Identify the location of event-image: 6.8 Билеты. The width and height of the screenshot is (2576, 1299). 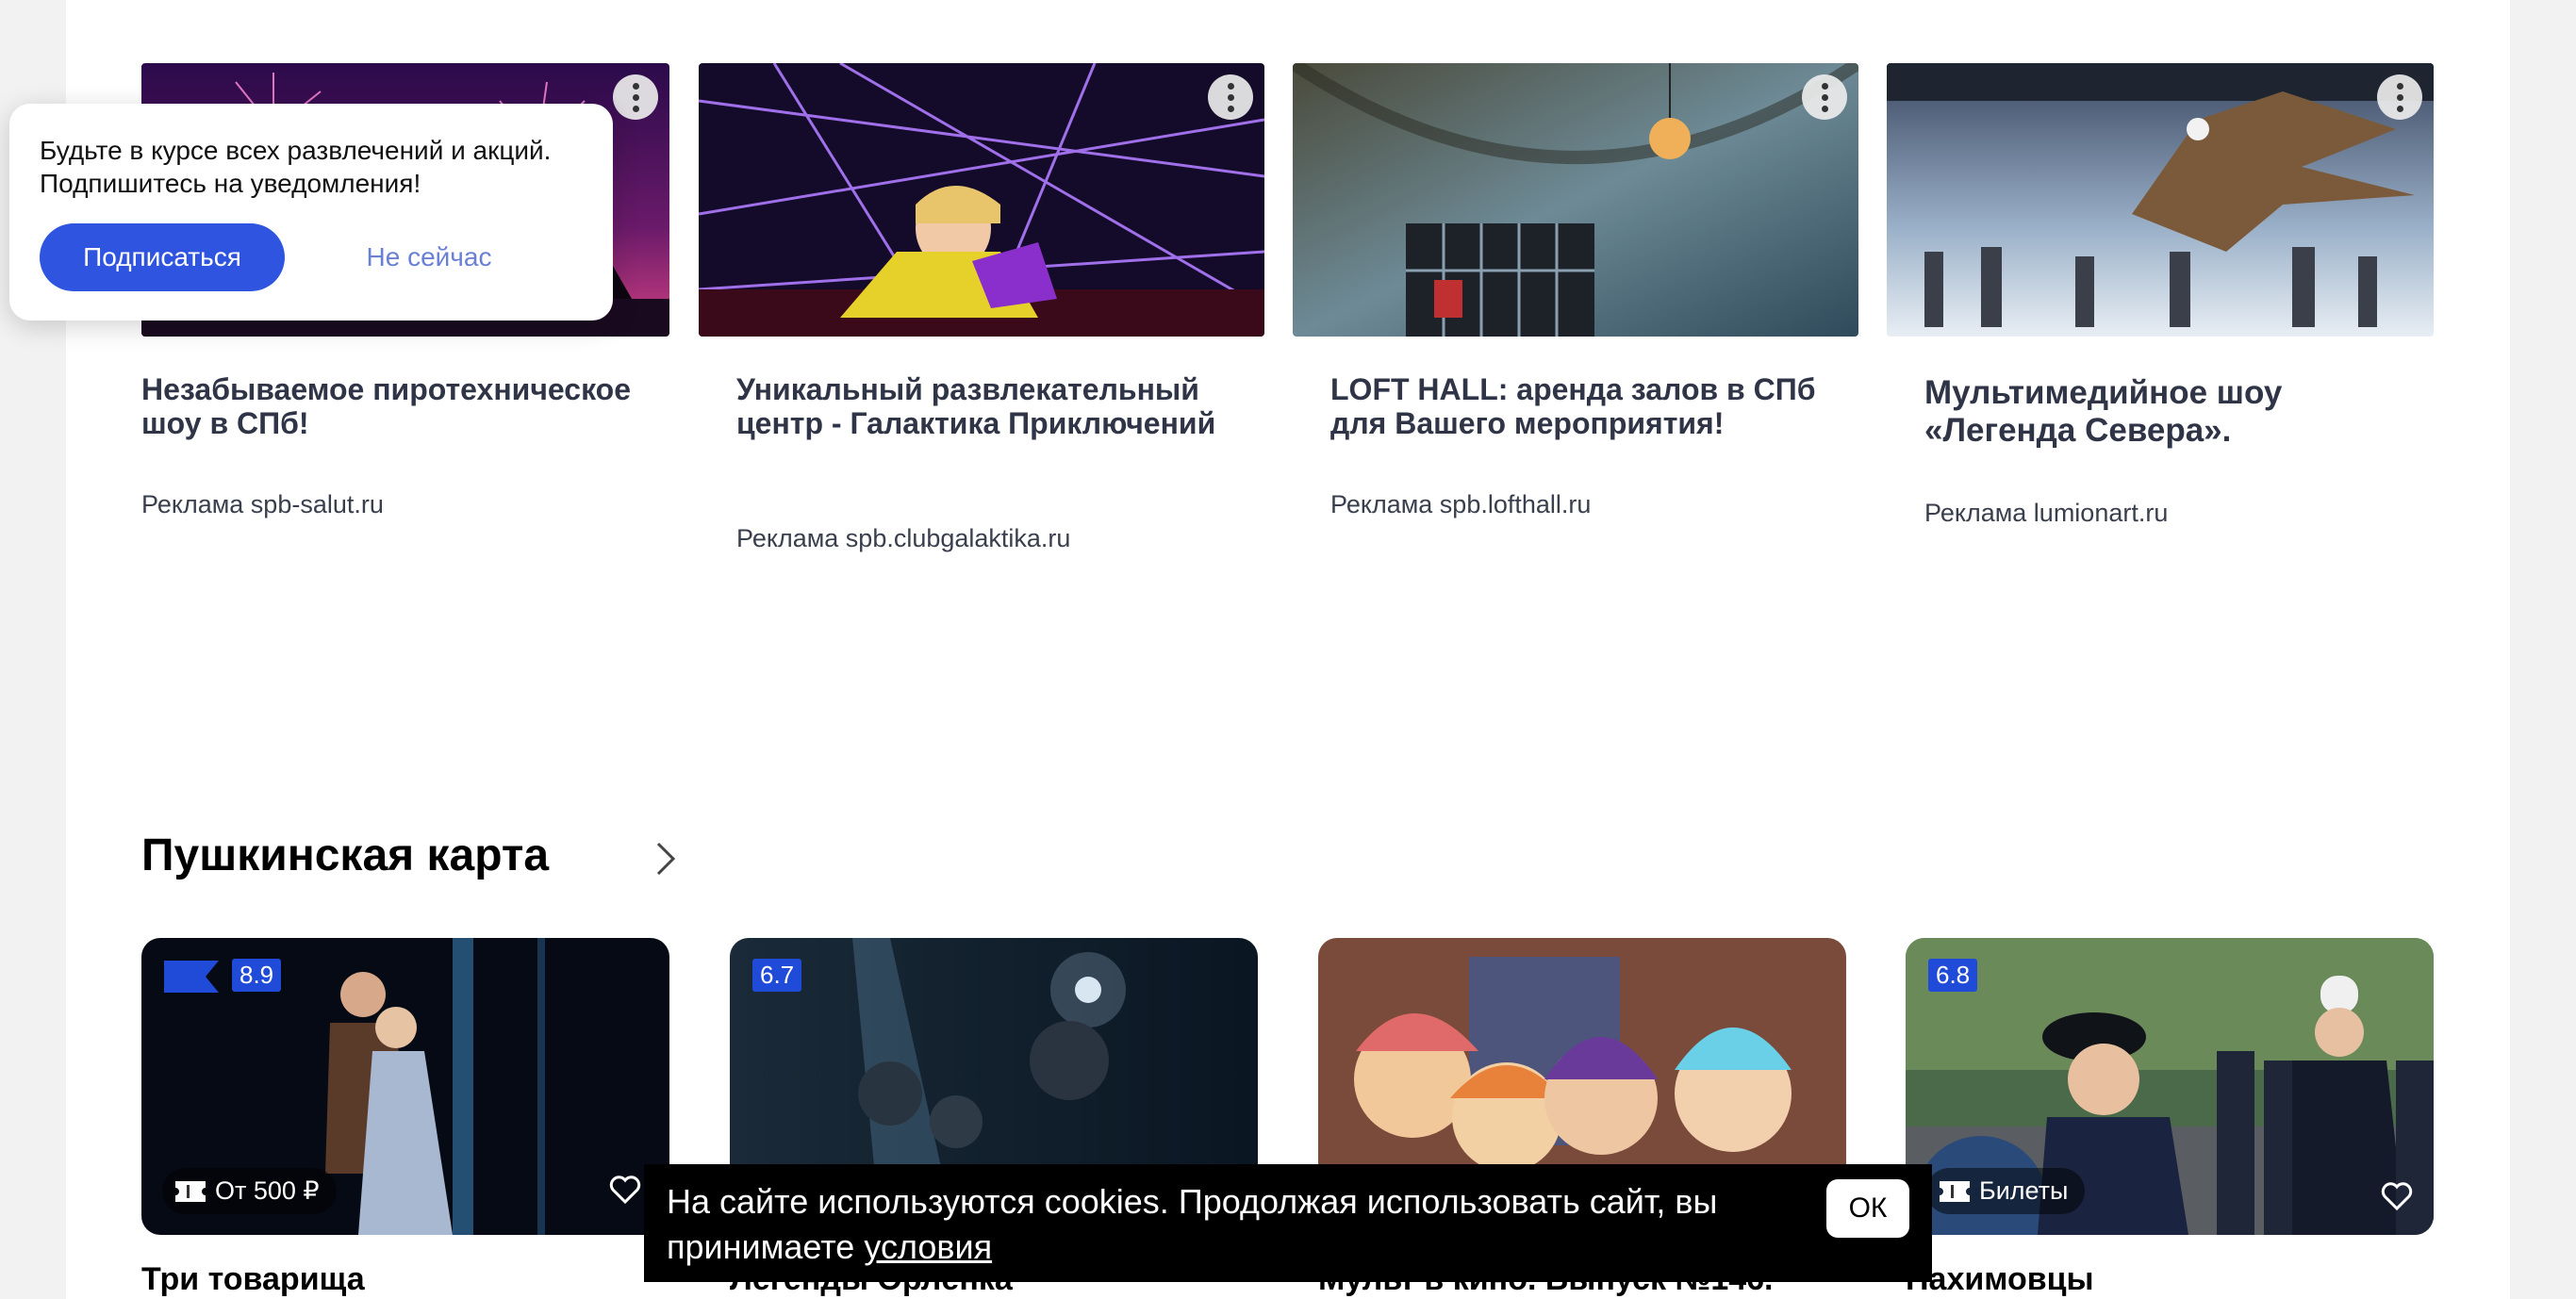
(2170, 1086).